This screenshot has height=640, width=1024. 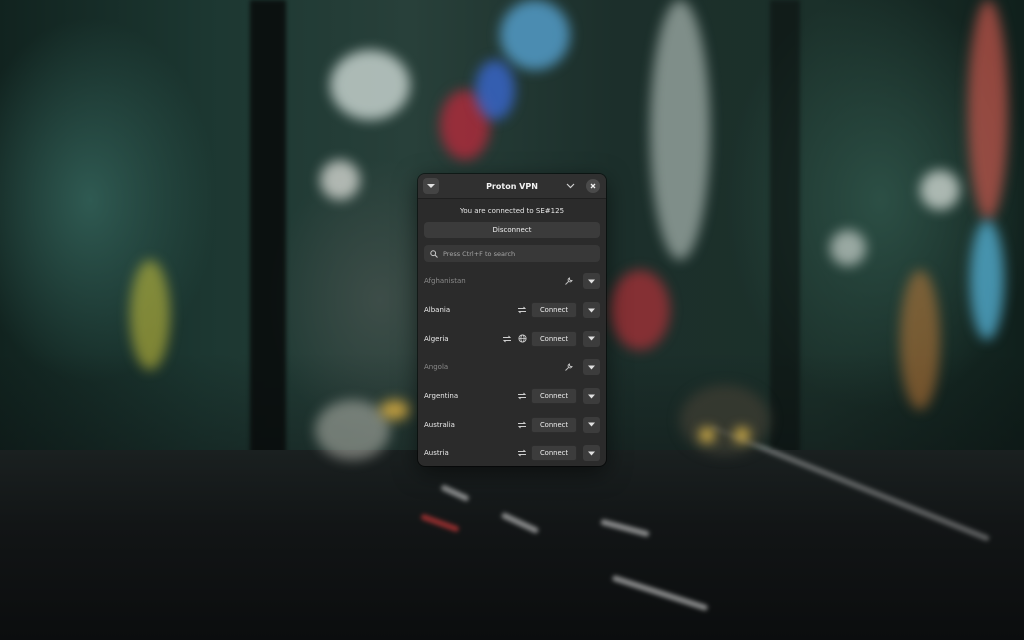 I want to click on minimize-button, so click(x=570, y=186).